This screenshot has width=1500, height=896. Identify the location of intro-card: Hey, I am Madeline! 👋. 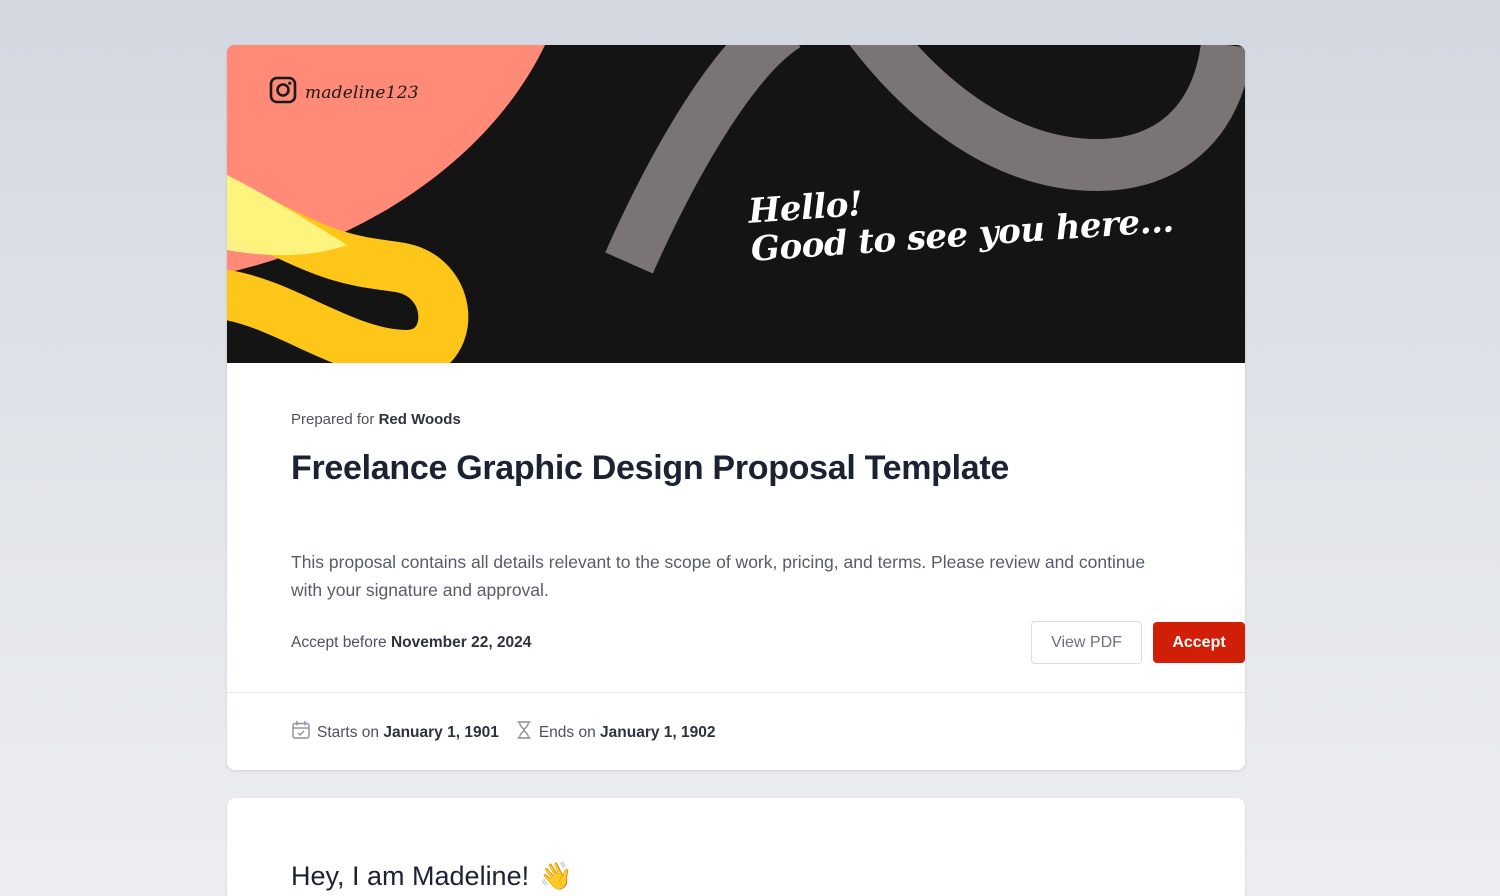
(736, 847).